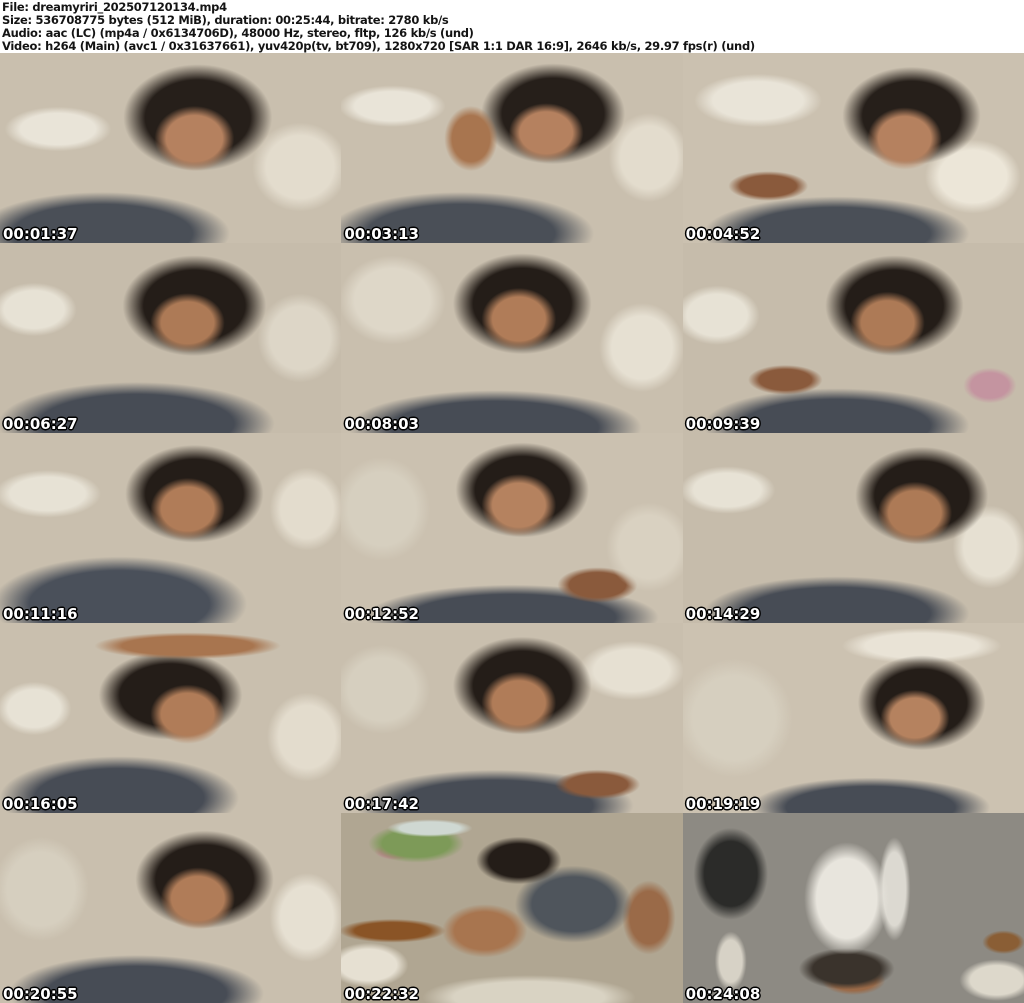  I want to click on timestamp-overlay: 00:17:42, so click(381, 804).